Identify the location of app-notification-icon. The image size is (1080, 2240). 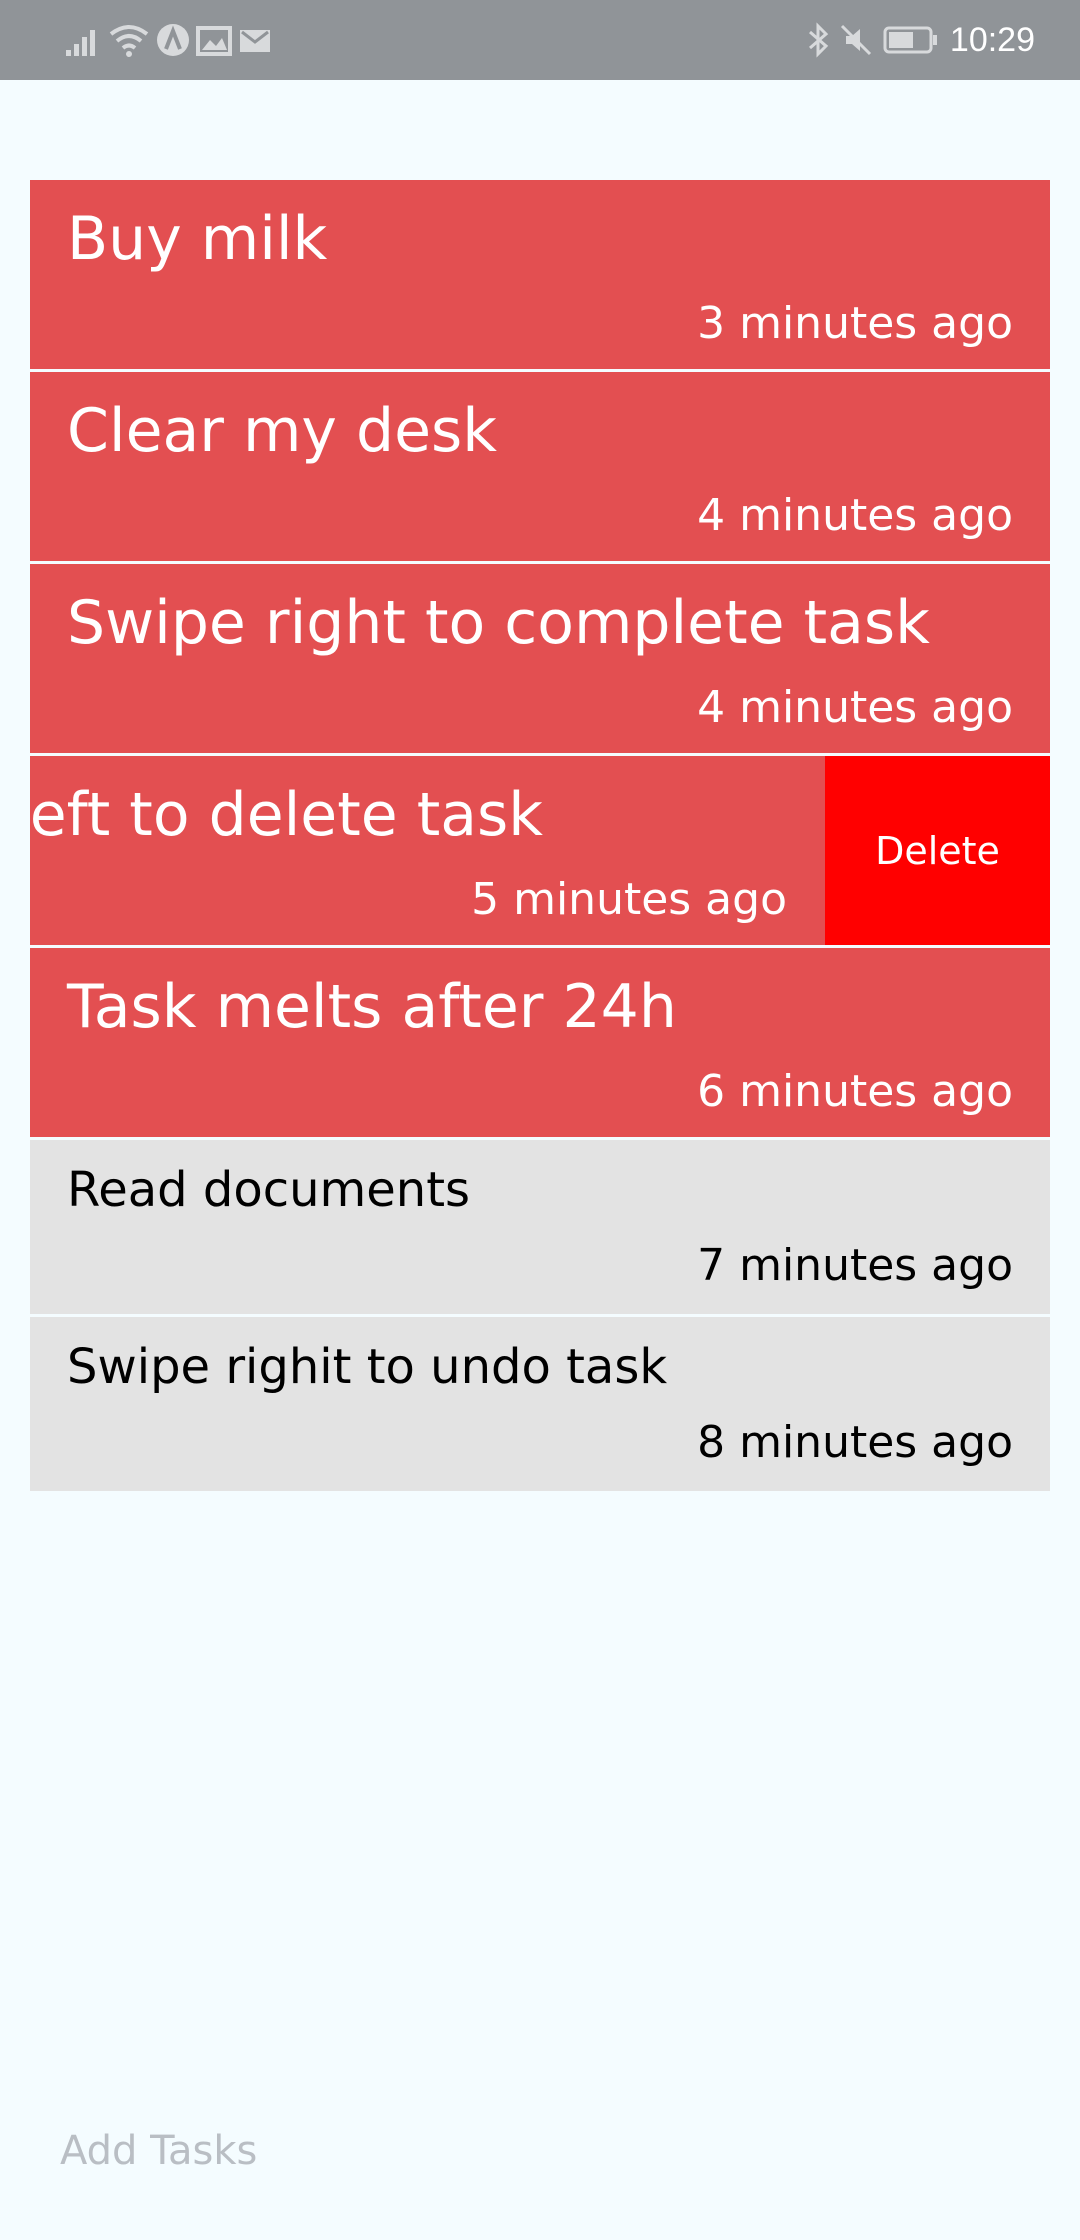
(173, 40).